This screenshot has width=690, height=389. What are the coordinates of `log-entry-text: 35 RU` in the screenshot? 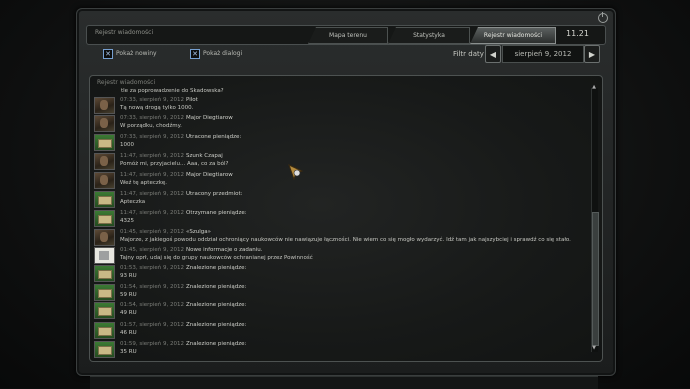 It's located at (128, 352).